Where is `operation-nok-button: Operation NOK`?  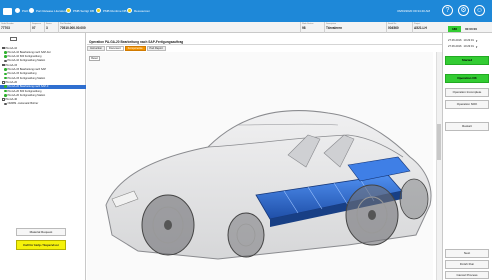
operation-nok-button: Operation NOK is located at coordinates (467, 104).